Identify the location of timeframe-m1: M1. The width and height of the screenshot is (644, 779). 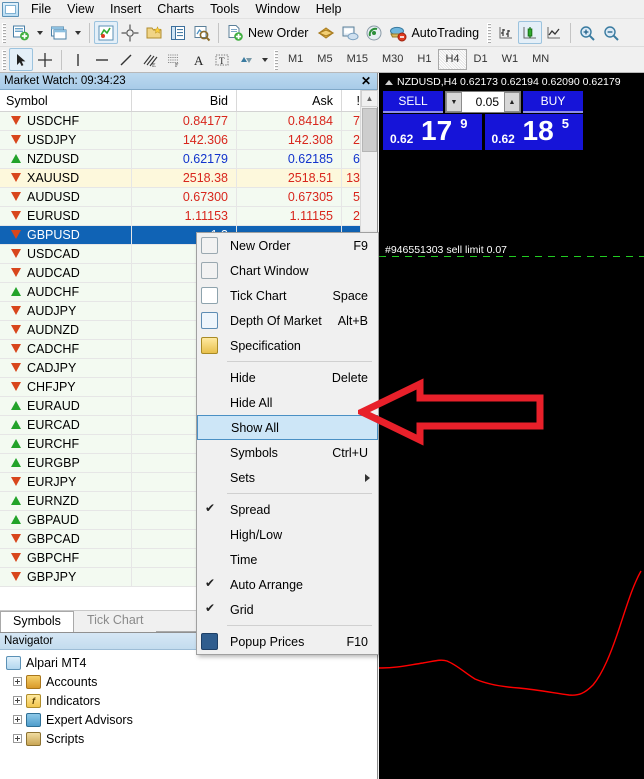
(295, 59).